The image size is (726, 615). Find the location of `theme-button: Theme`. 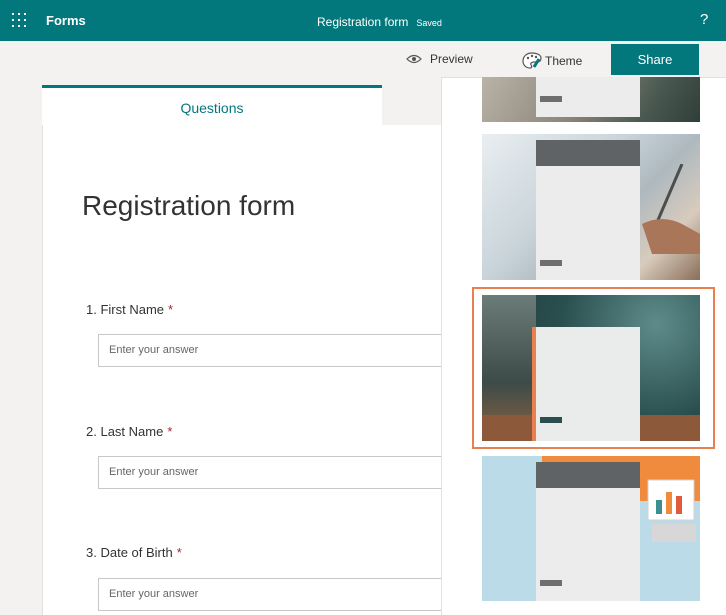

theme-button: Theme is located at coordinates (552, 61).